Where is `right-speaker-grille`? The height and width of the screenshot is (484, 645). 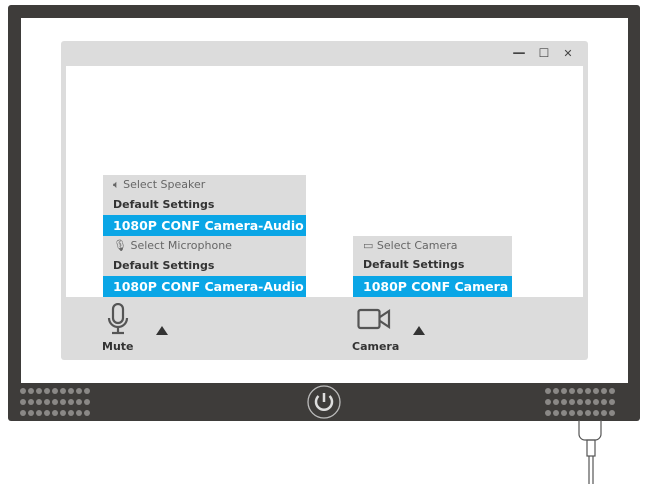 right-speaker-grille is located at coordinates (581, 404).